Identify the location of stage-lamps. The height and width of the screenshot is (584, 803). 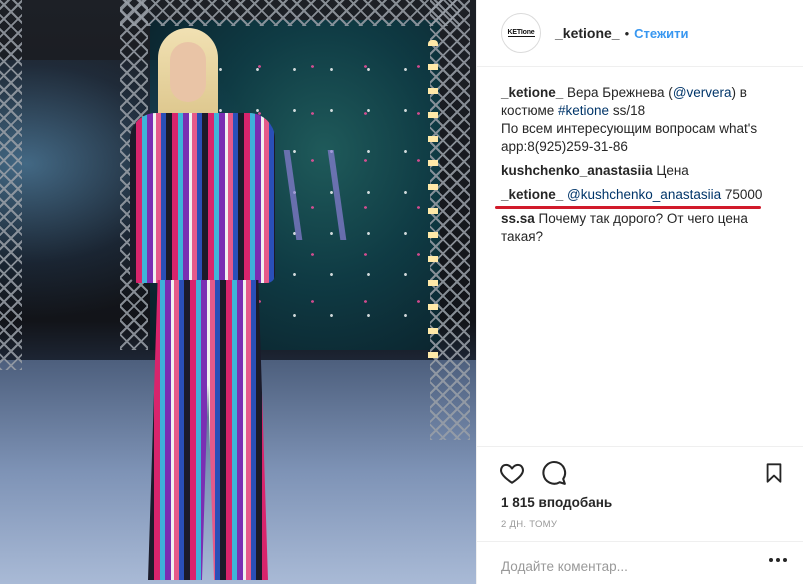
(433, 205).